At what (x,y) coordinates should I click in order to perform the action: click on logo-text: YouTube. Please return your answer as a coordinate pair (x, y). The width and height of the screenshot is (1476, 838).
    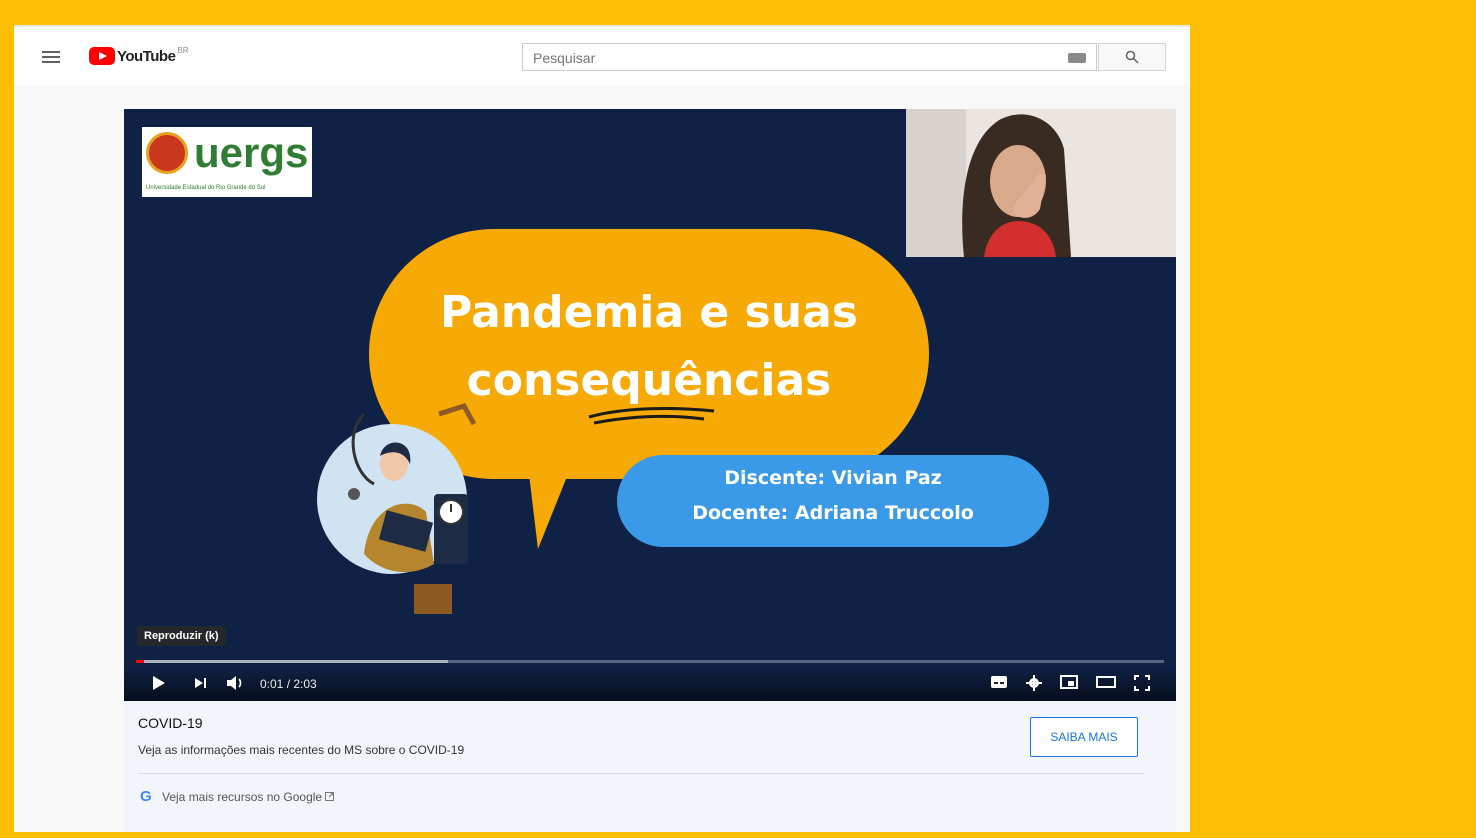
    Looking at the image, I should click on (146, 56).